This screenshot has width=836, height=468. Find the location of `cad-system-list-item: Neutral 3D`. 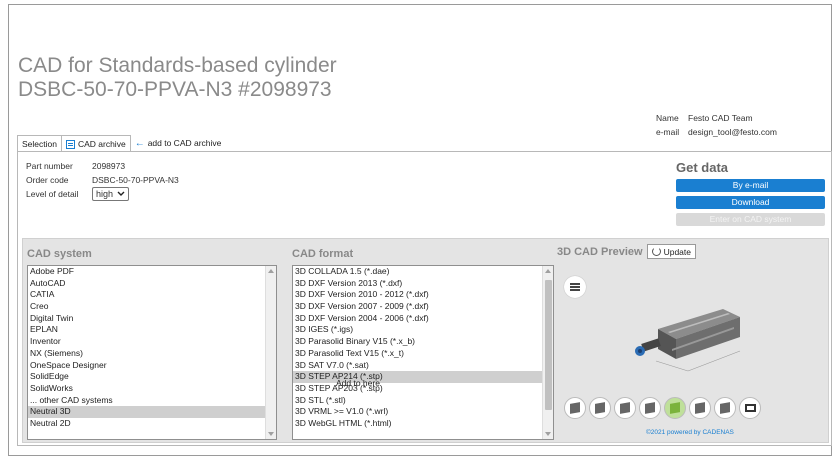

cad-system-list-item: Neutral 3D is located at coordinates (152, 412).